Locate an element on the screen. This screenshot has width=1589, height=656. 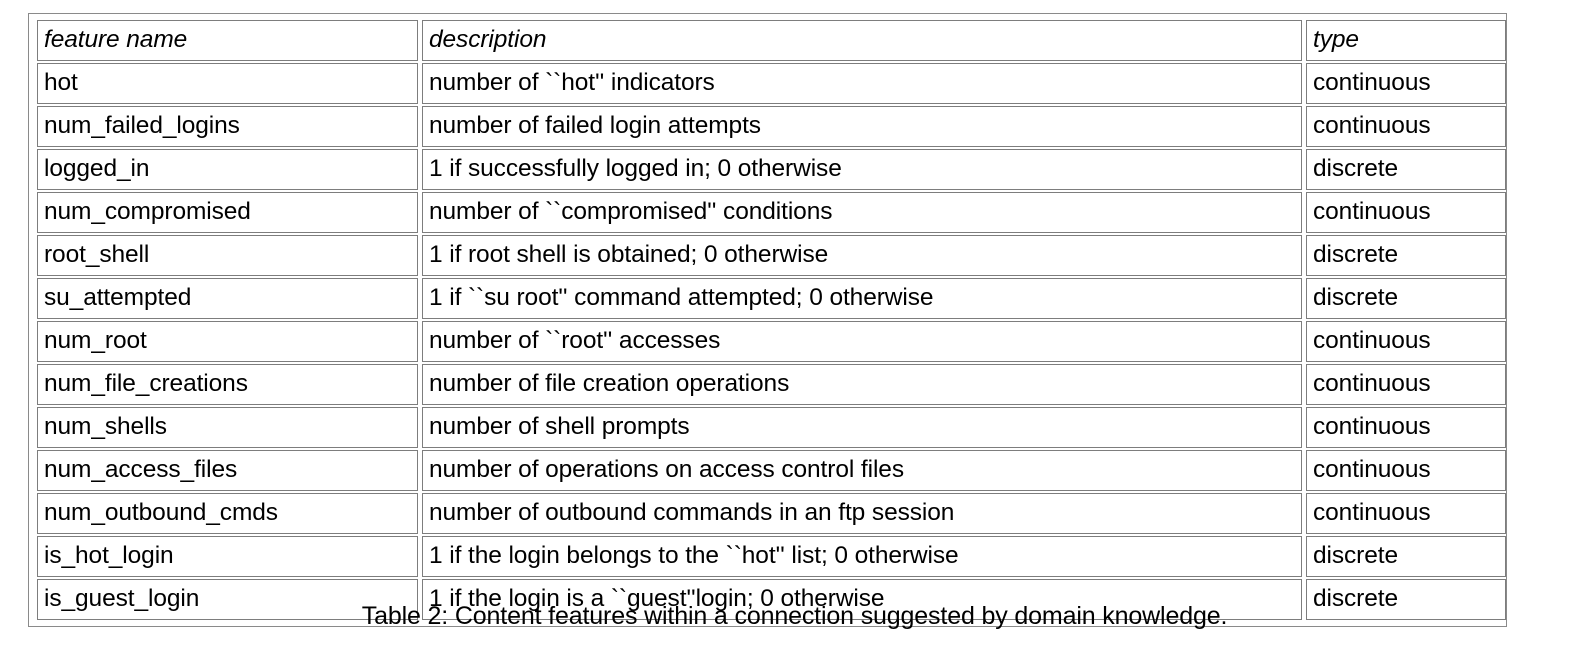
cell-description: number of failed login attempts is located at coordinates (862, 126).